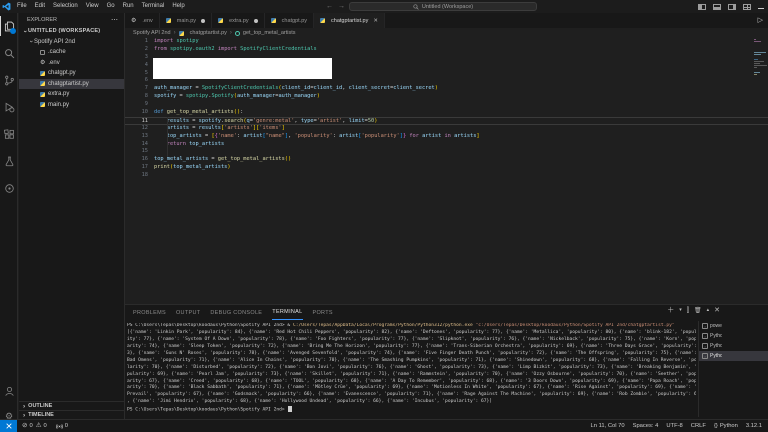  What do you see at coordinates (142, 20) in the screenshot?
I see `tab-.env: ⚙ .env` at bounding box center [142, 20].